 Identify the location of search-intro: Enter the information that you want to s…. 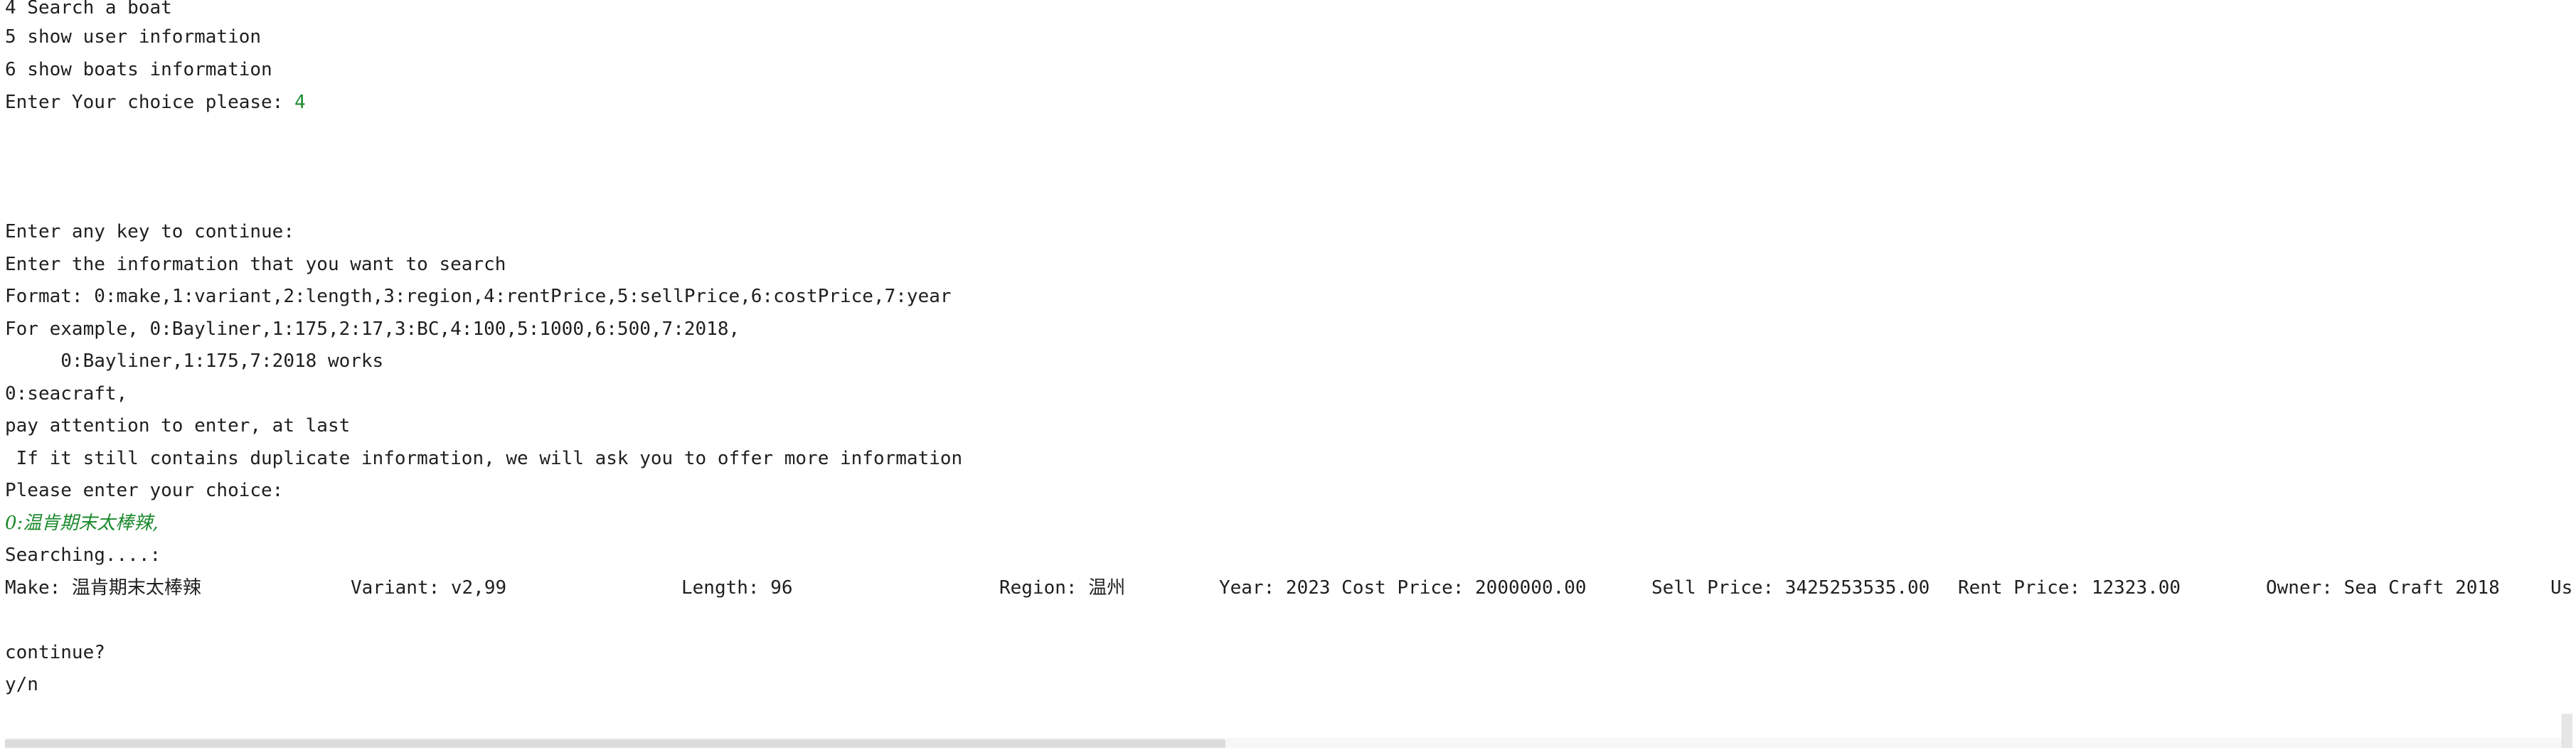
(255, 264).